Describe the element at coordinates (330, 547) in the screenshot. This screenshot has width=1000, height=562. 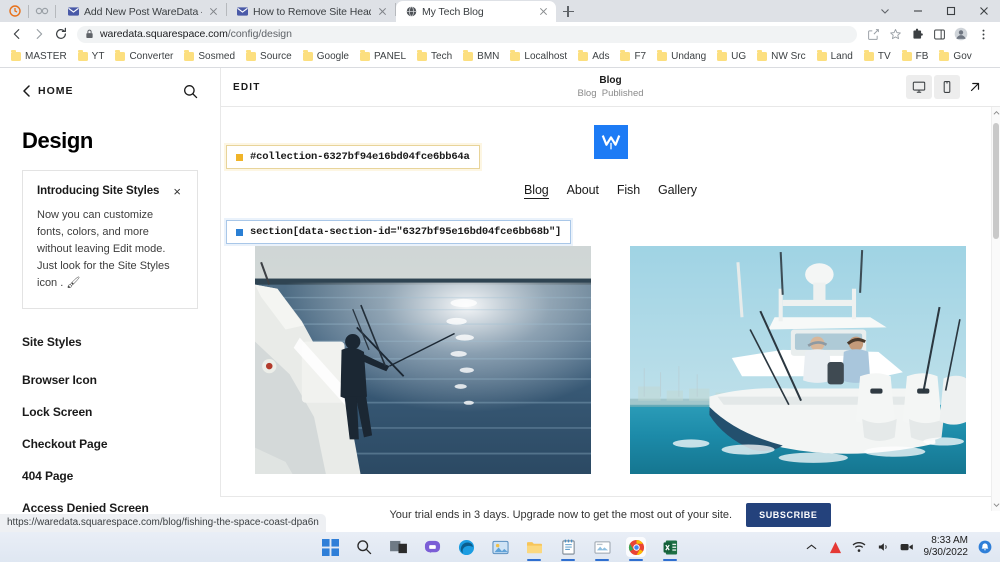
I see `start-windows-icon` at that location.